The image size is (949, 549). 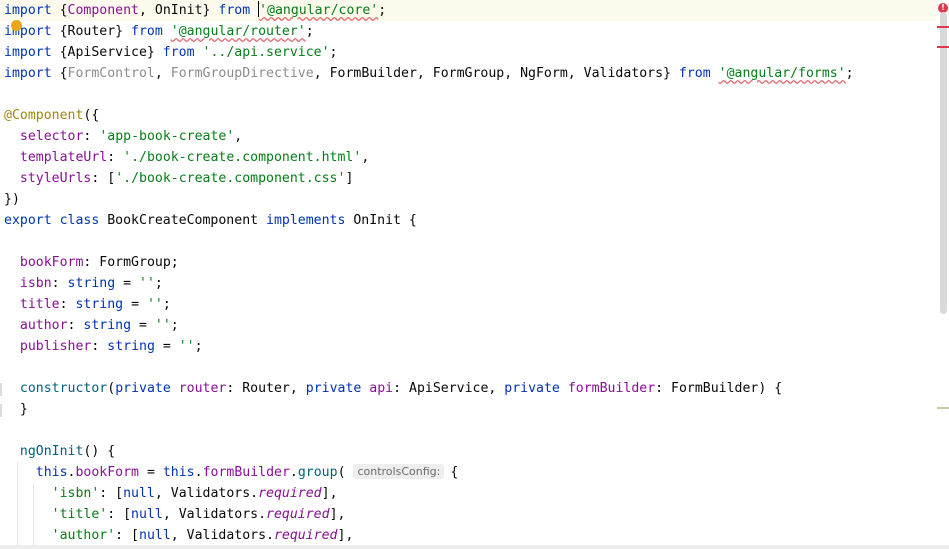 What do you see at coordinates (266, 52) in the screenshot?
I see `code-token: '../api.service'` at bounding box center [266, 52].